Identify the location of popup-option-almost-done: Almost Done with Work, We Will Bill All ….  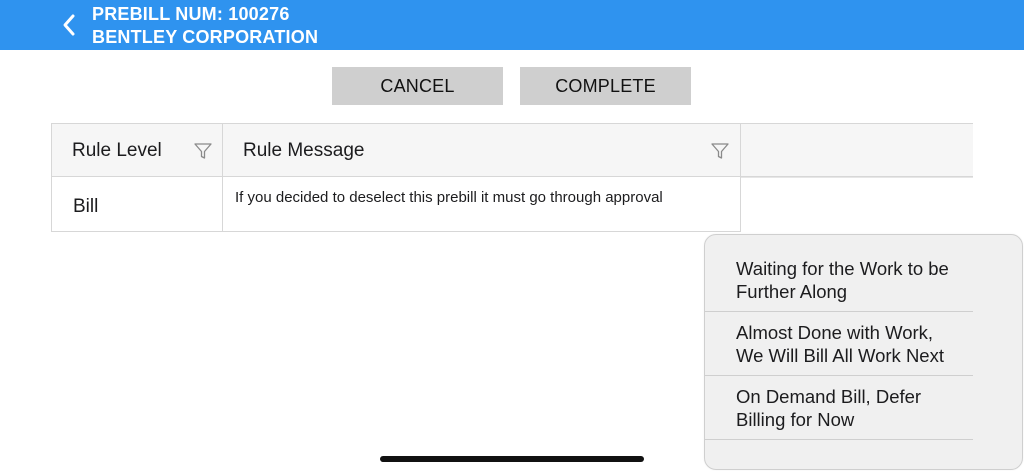
(839, 343).